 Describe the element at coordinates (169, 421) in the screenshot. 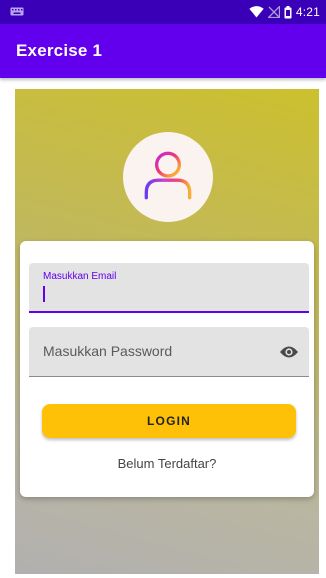

I see `login-button: LOGIN` at that location.